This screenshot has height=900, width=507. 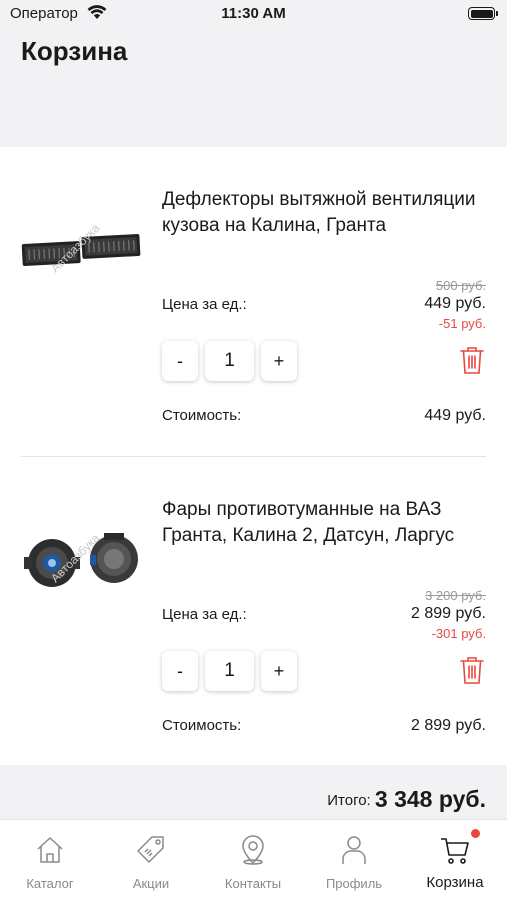 What do you see at coordinates (50, 883) in the screenshot?
I see `tab-label: Каталог` at bounding box center [50, 883].